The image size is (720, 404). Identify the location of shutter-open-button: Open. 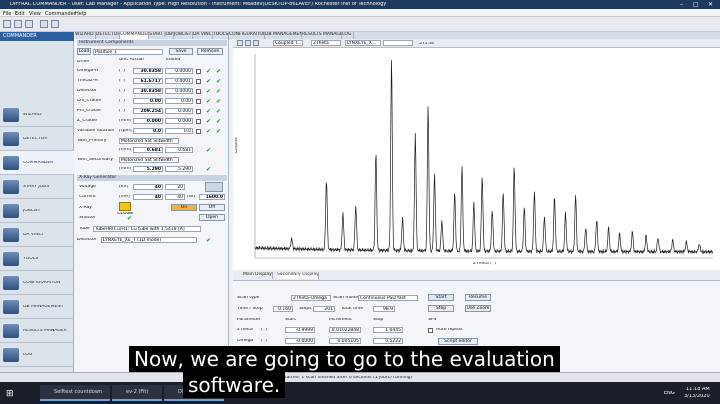
(212, 217).